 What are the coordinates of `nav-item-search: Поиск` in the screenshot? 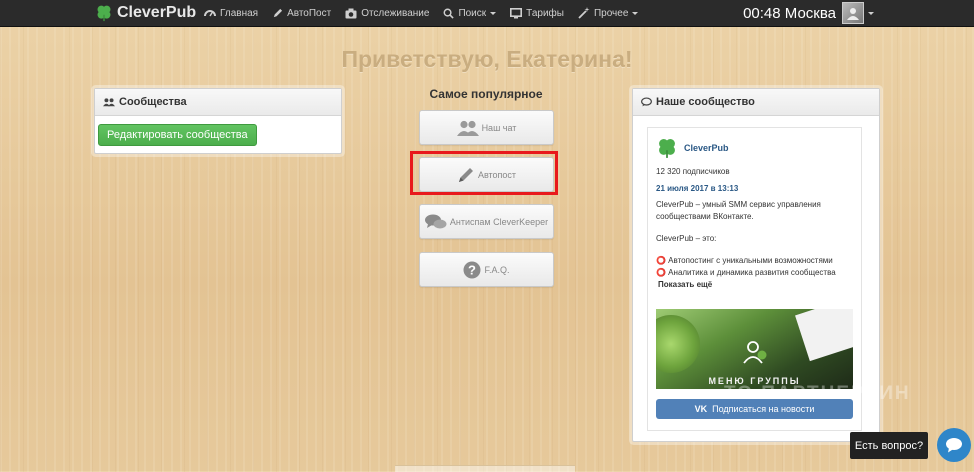 It's located at (470, 13).